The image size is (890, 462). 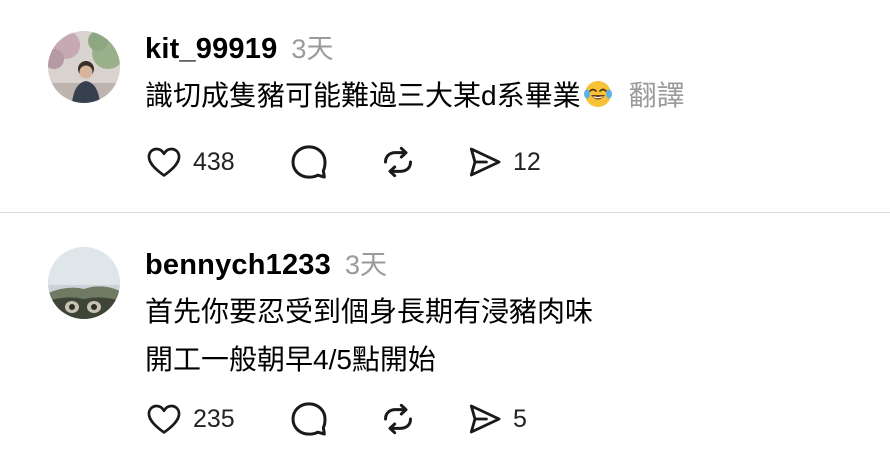 What do you see at coordinates (369, 311) in the screenshot?
I see `post-text-line: 首先你要忍受到個身長期有浸豬肉味` at bounding box center [369, 311].